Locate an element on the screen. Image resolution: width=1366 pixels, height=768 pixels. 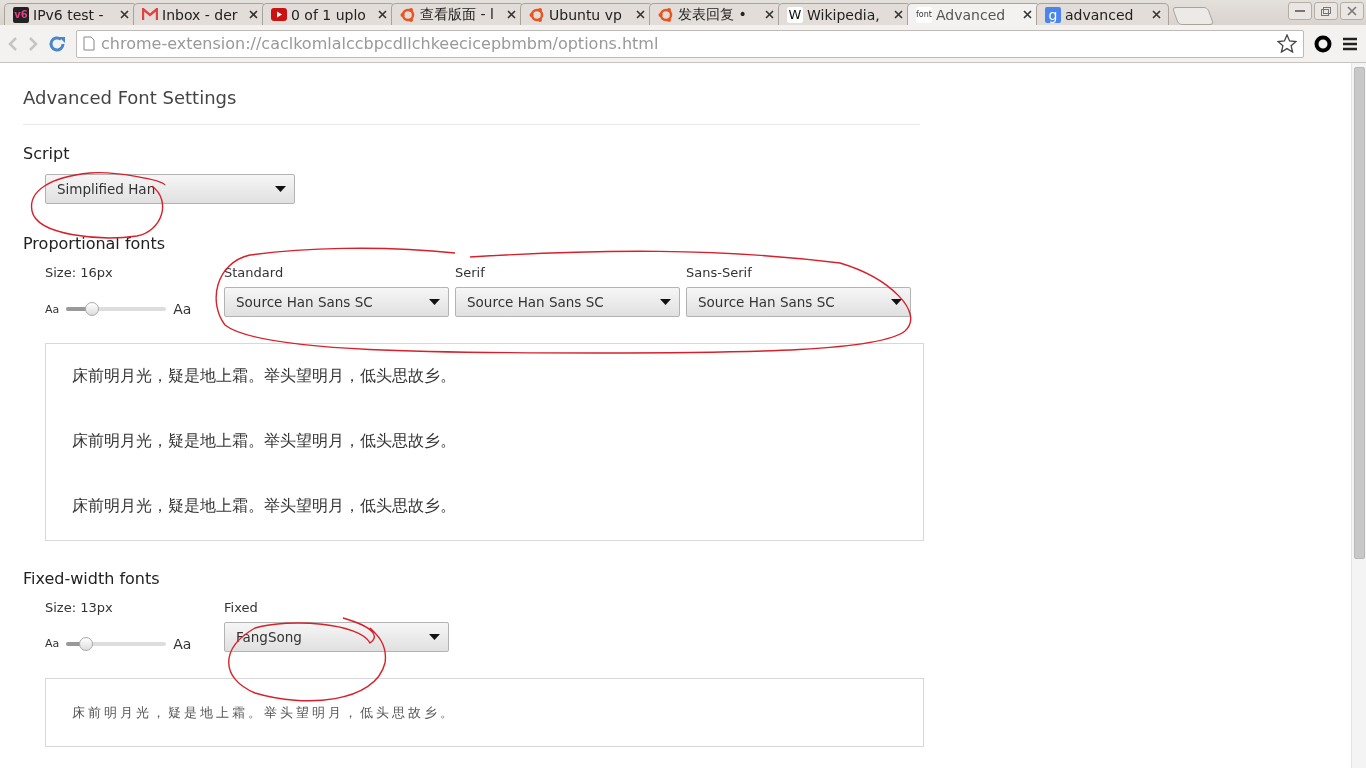
page-icon is located at coordinates (89, 43).